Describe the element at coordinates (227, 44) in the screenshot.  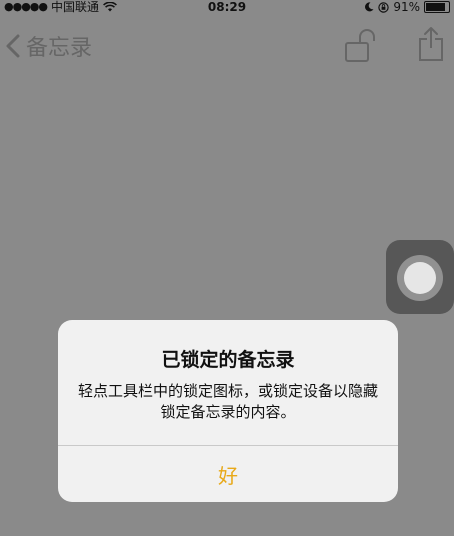
I see `nav-bar: 备忘录` at that location.